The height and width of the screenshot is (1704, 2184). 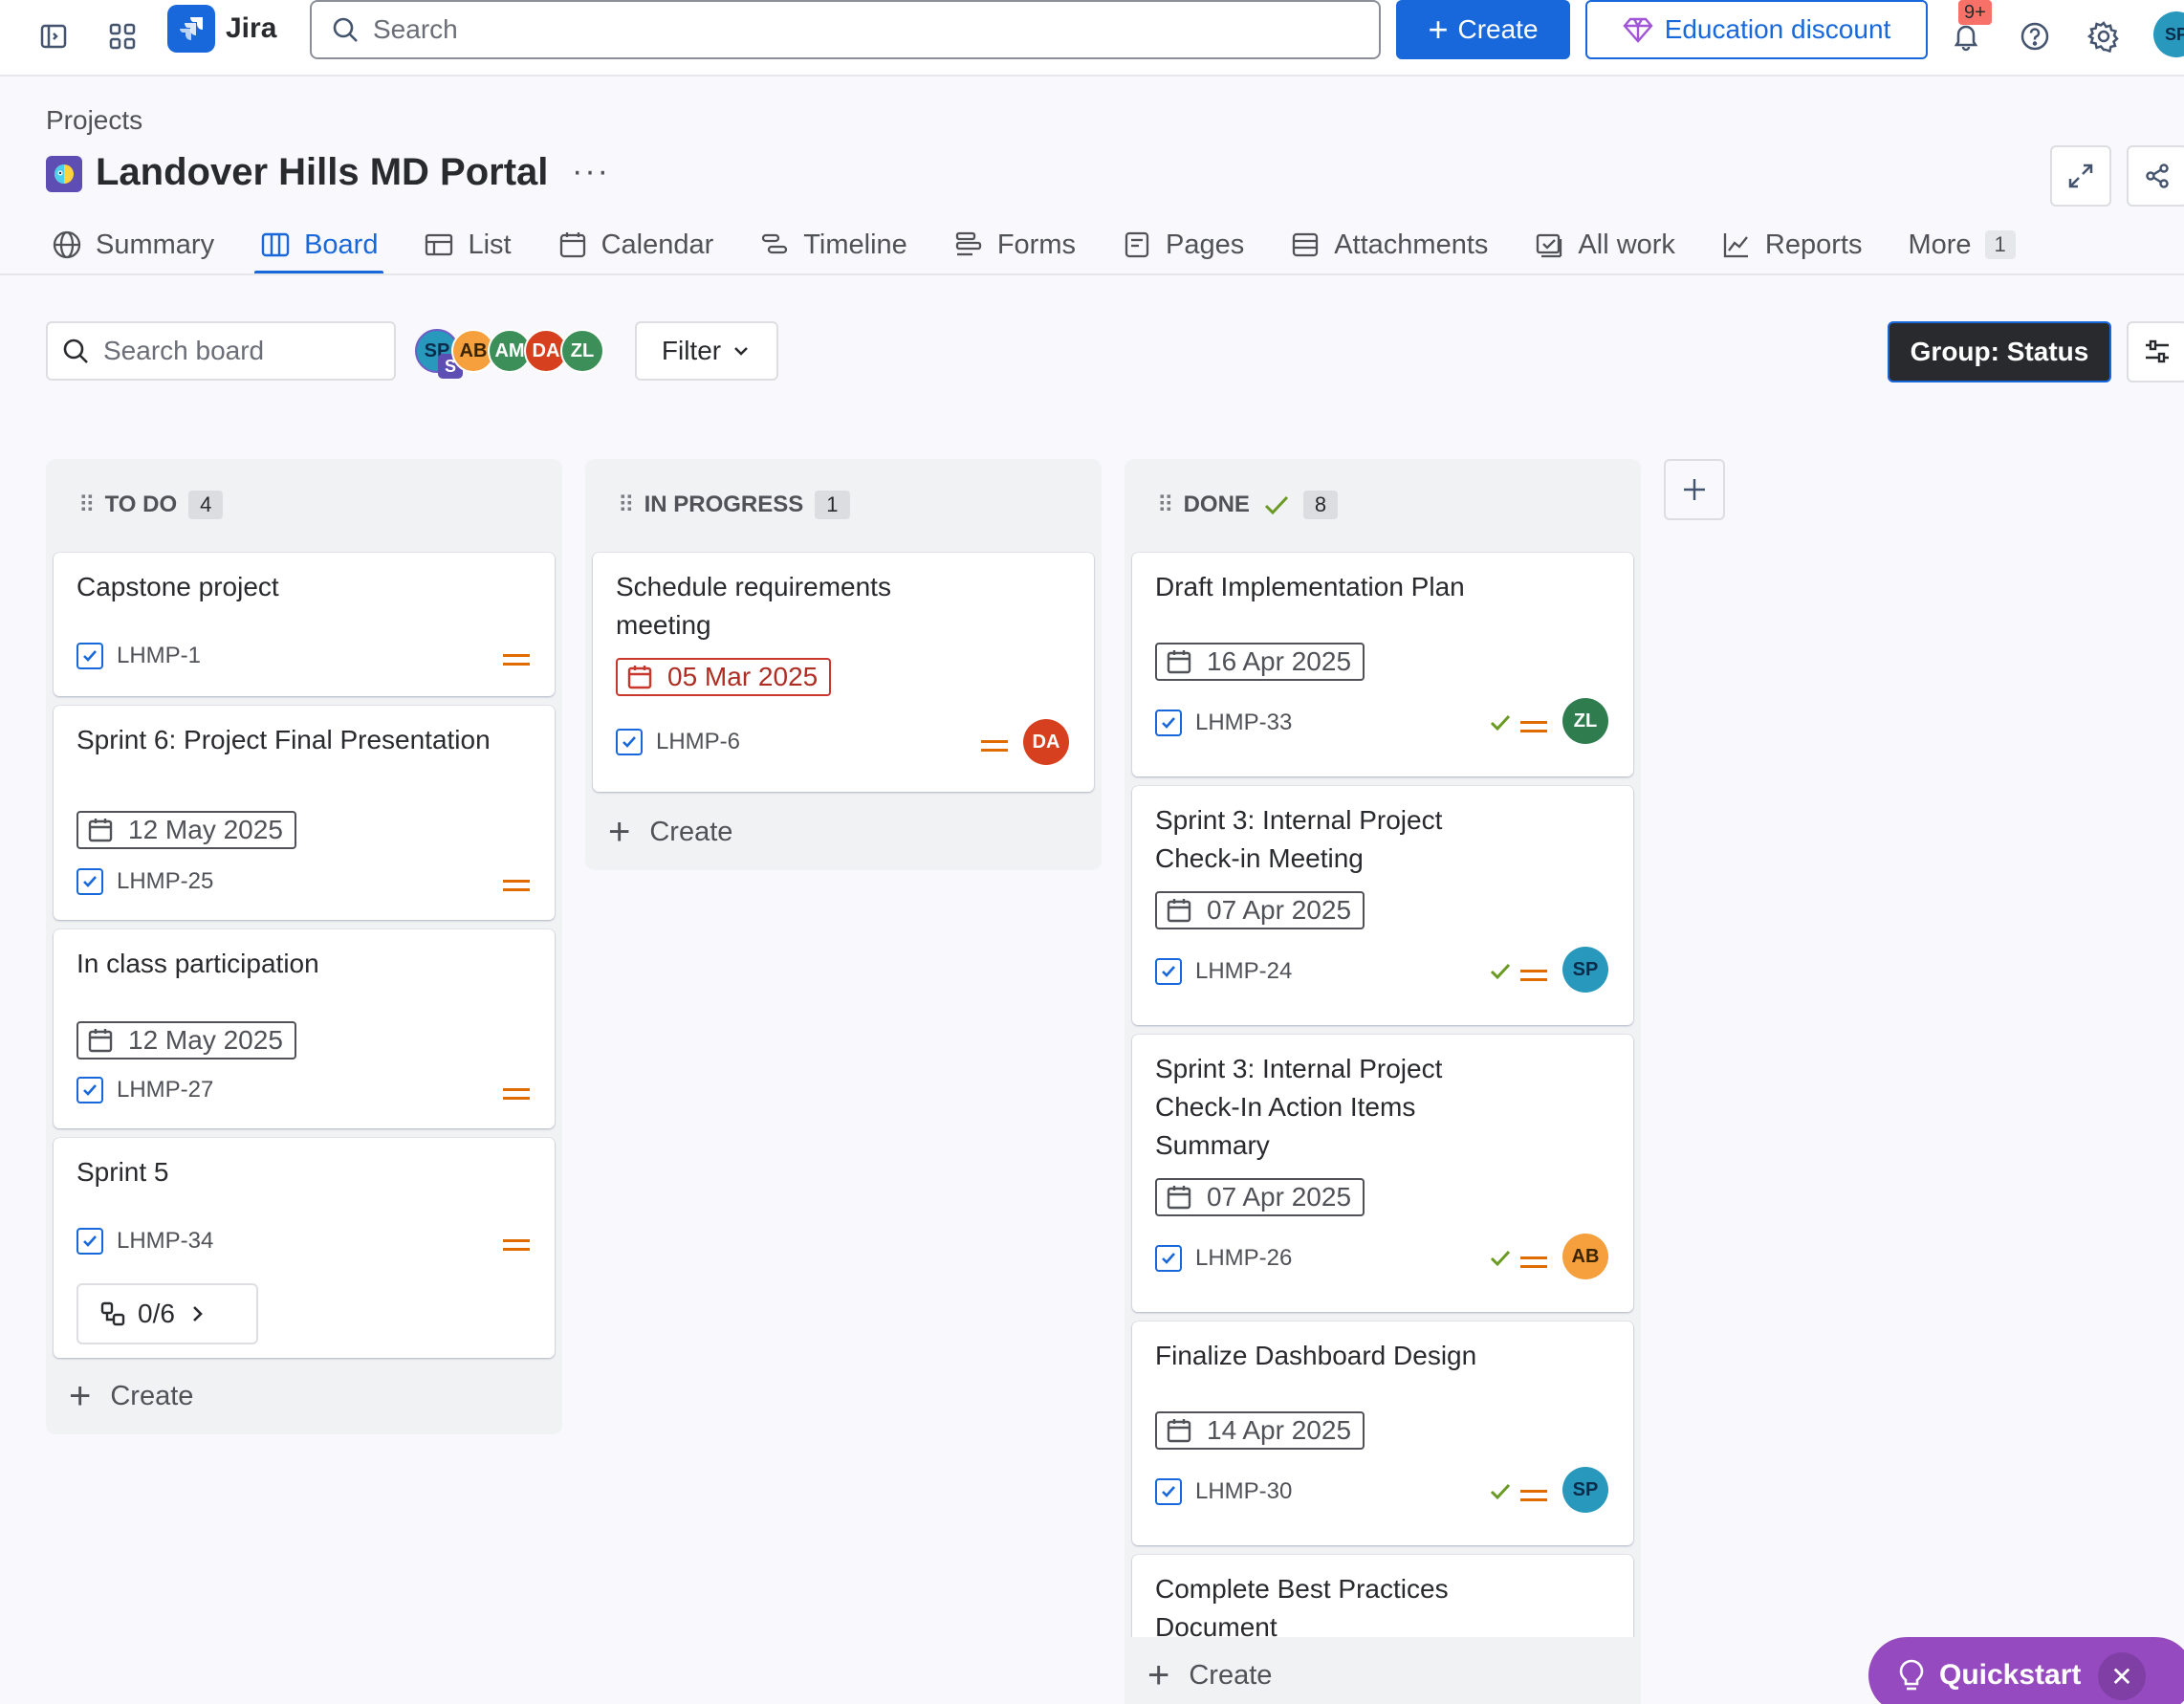 What do you see at coordinates (546, 350) in the screenshot?
I see `avatar-initials: DA` at bounding box center [546, 350].